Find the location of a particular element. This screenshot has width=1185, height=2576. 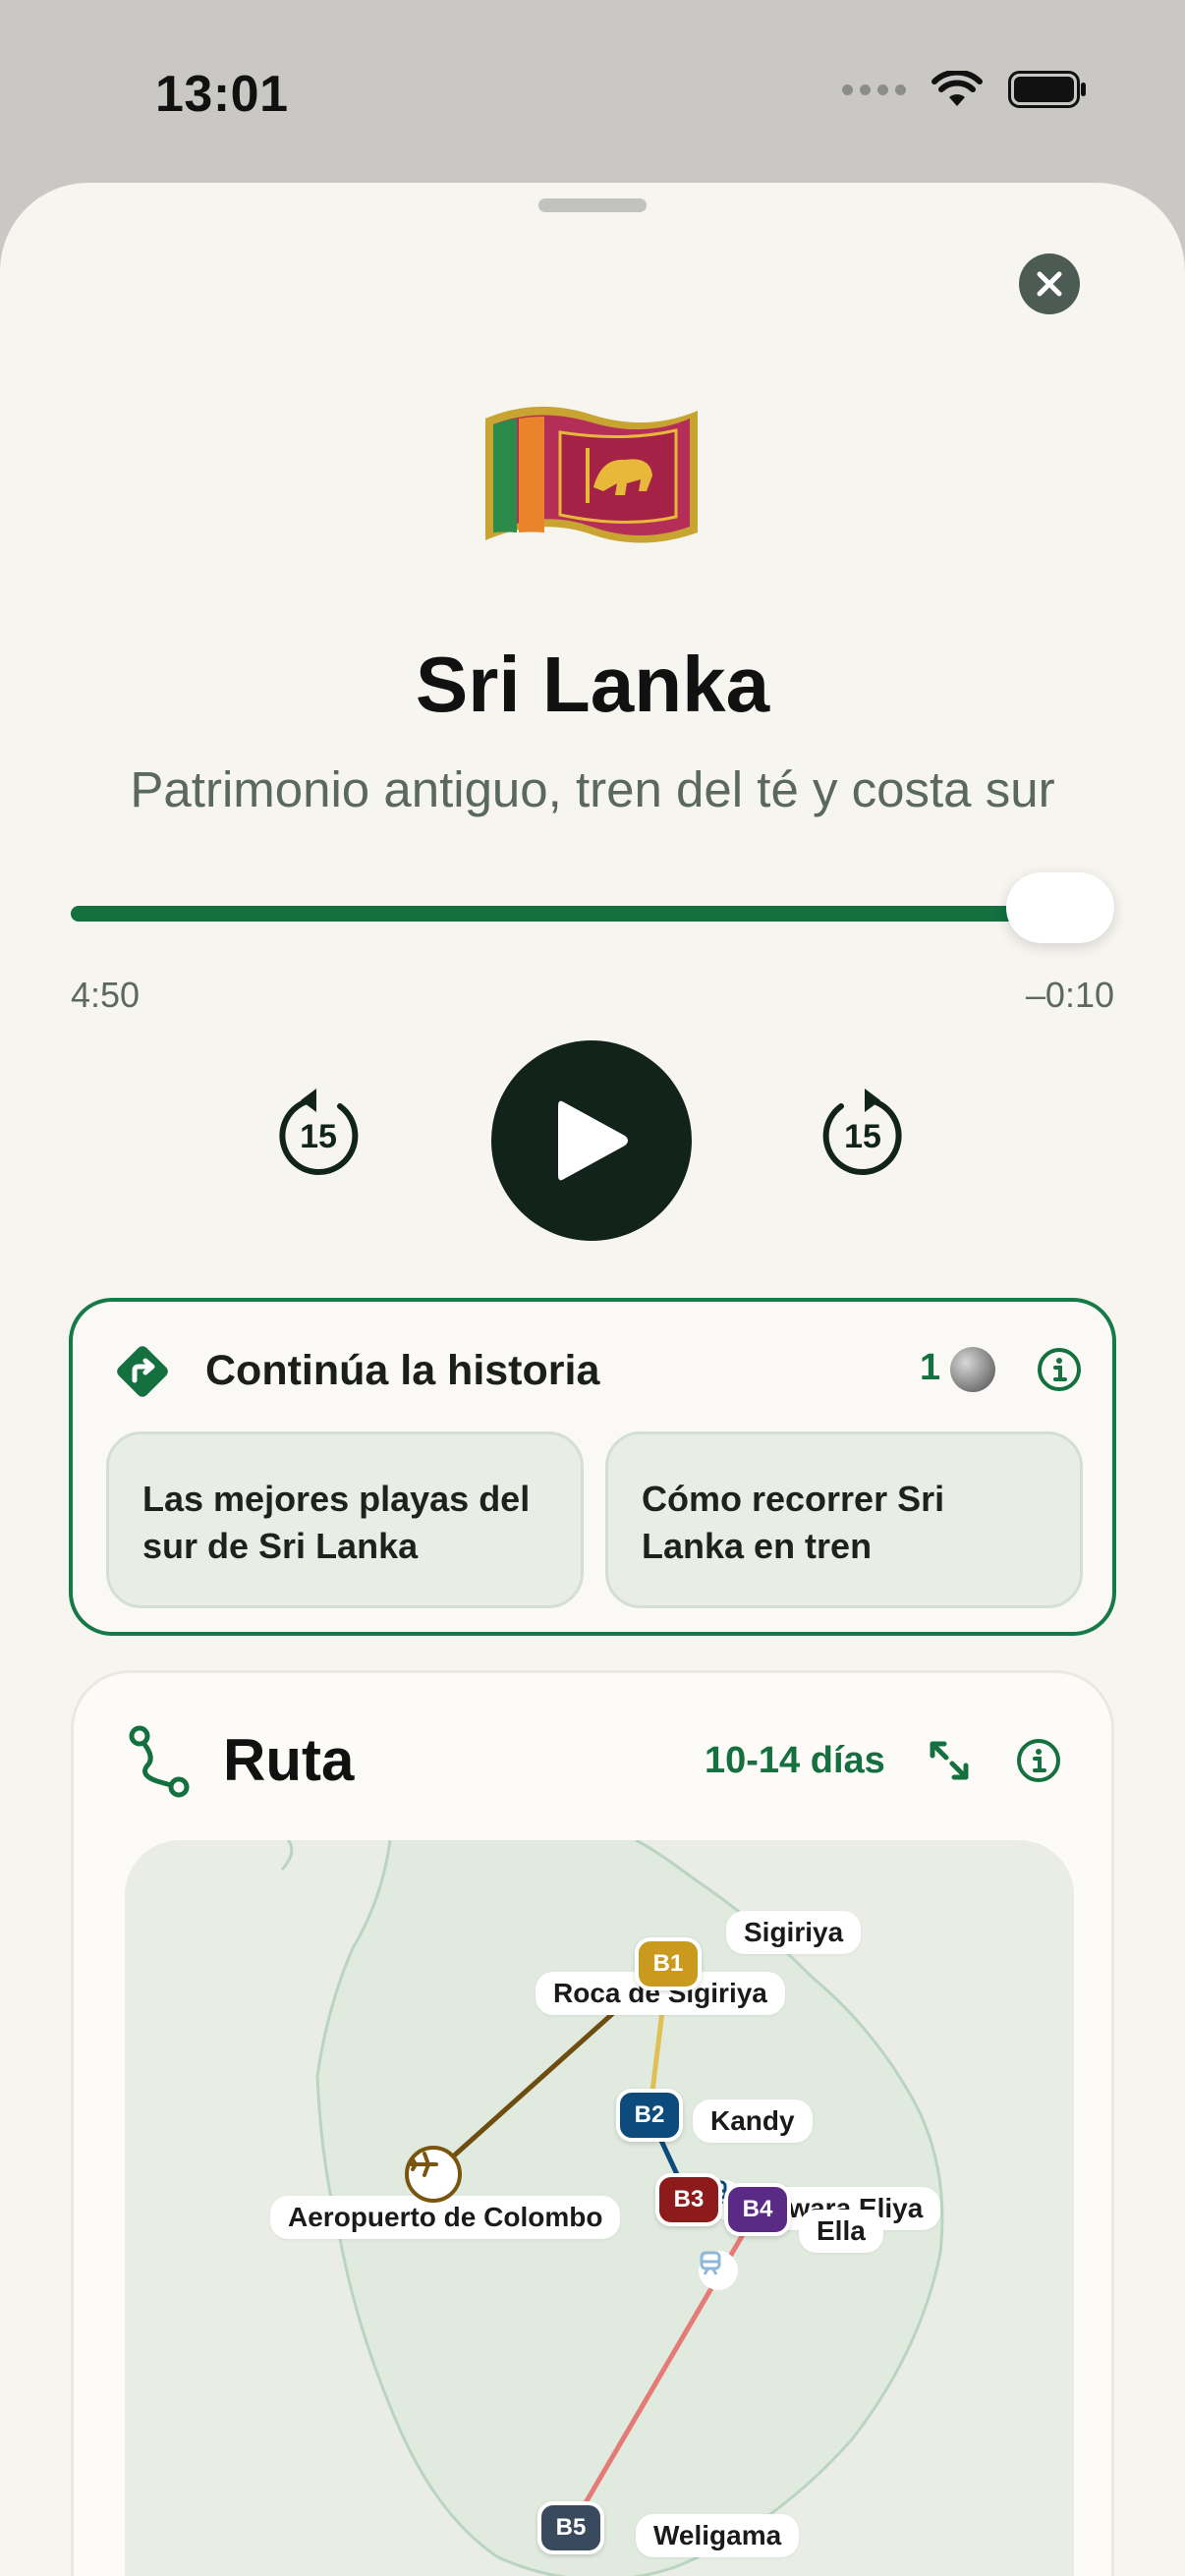

airport-label: Aeropuerto de Colombo is located at coordinates (446, 2217).